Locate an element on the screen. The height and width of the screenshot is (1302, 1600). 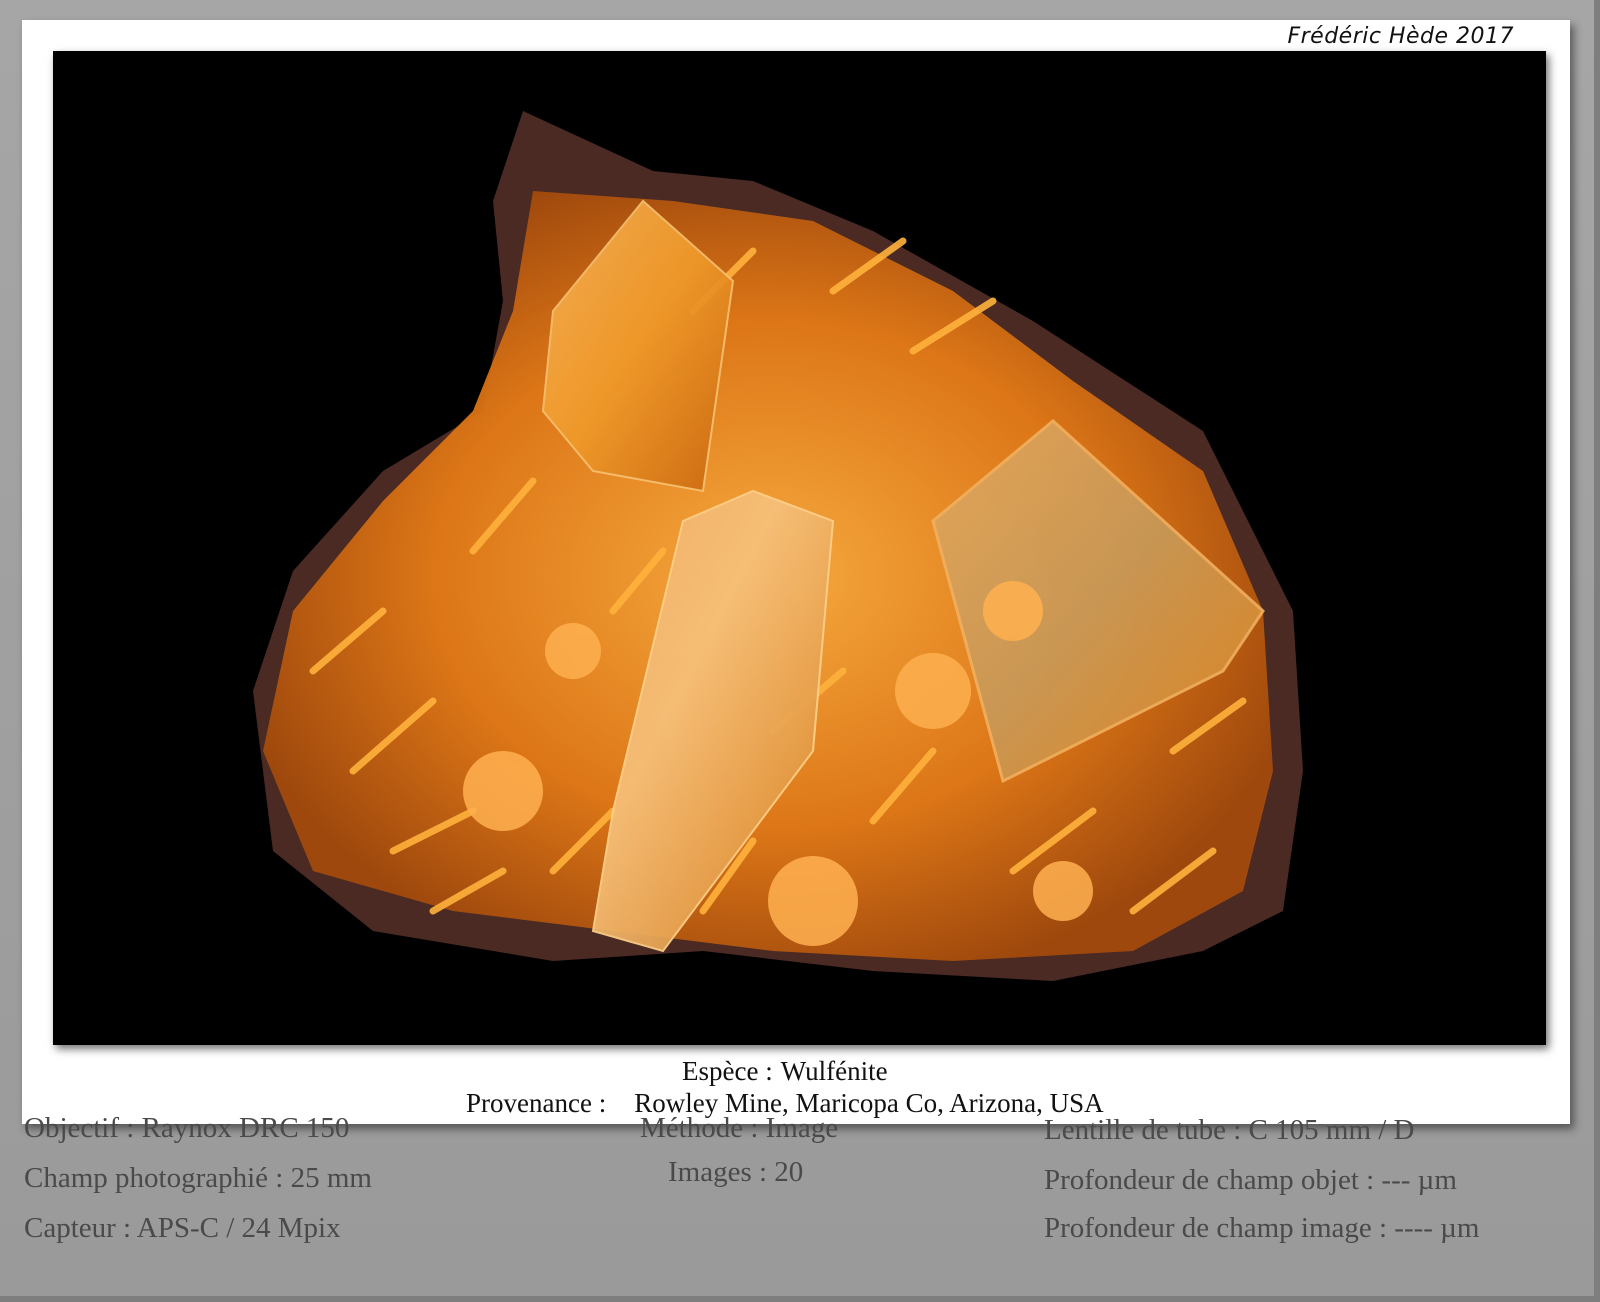
provenance-label: Provenance : is located at coordinates (536, 1103).